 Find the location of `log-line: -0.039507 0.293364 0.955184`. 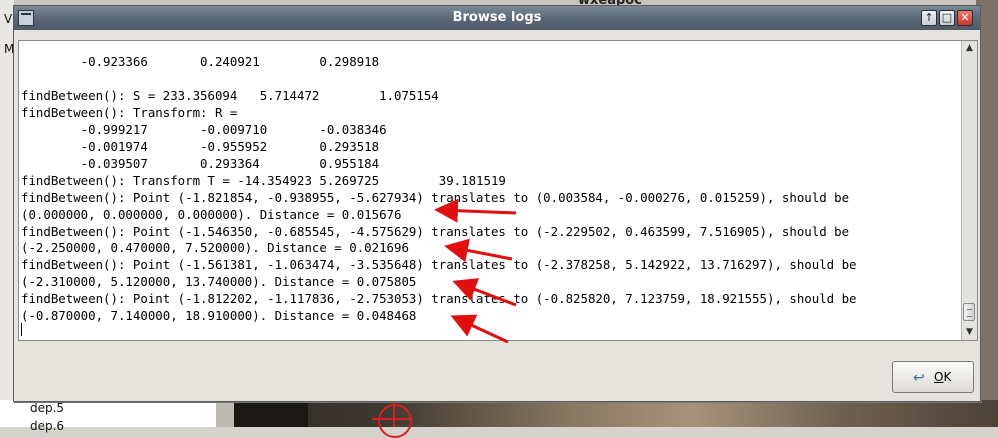

log-line: -0.039507 0.293364 0.955184 is located at coordinates (200, 163).